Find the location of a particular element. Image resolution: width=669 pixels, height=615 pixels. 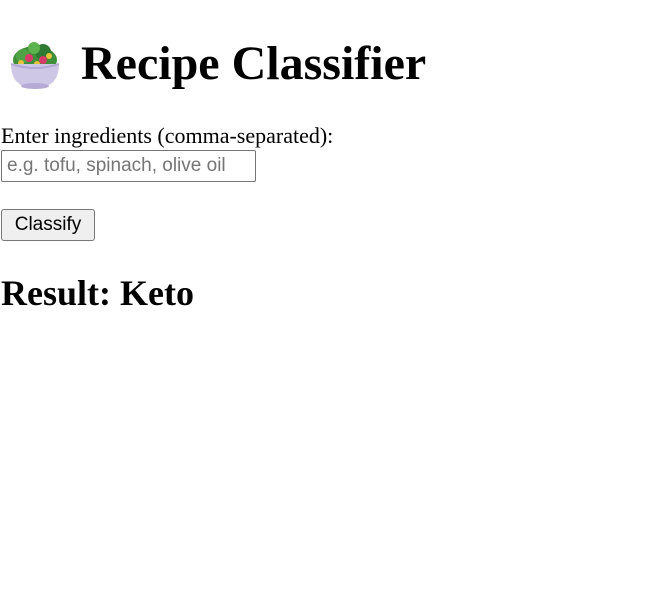

salad-bowl-icon is located at coordinates (35, 65).